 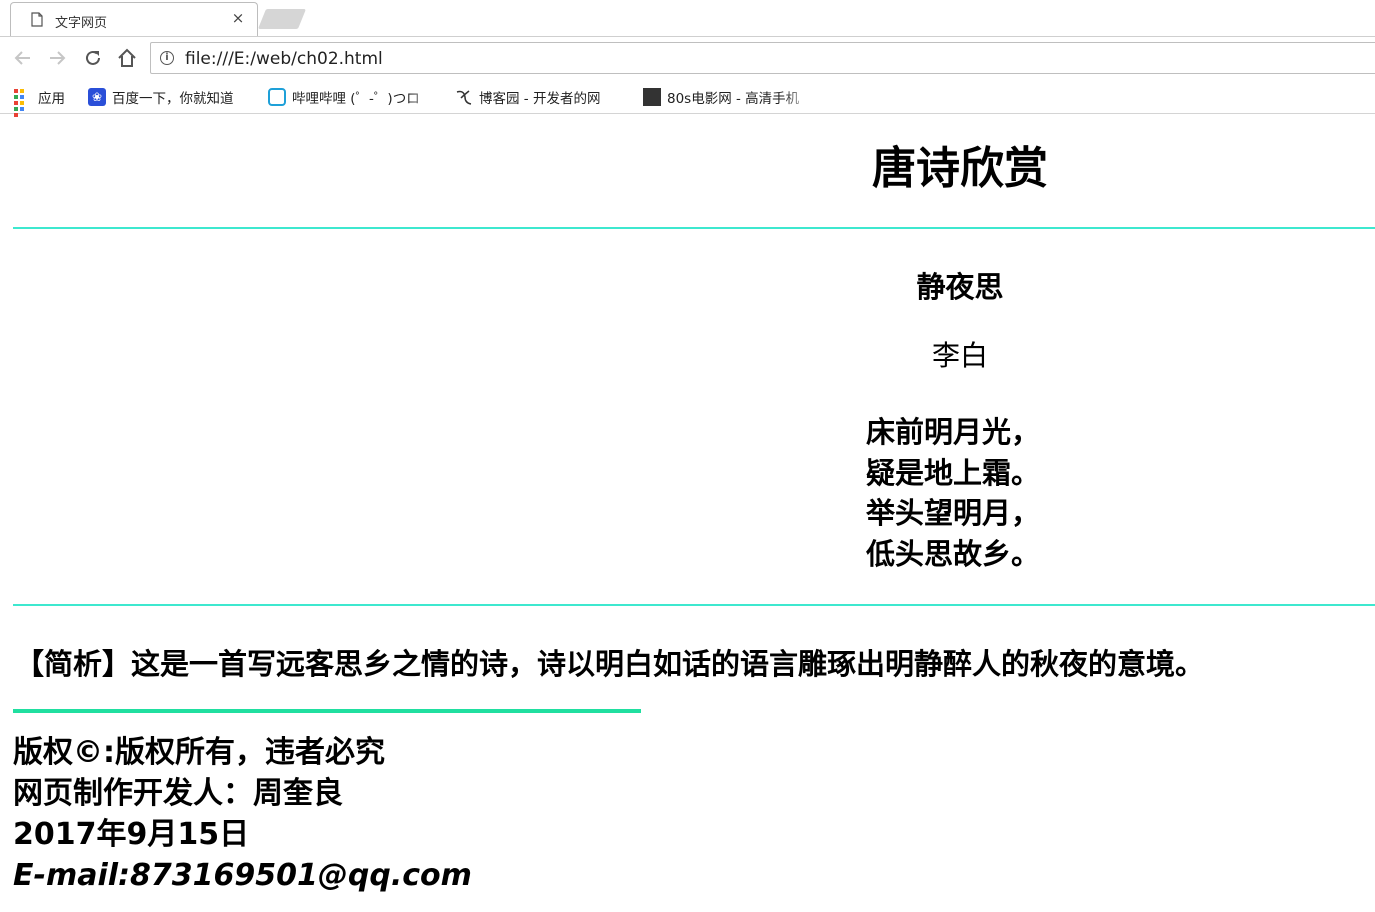 I want to click on forward-arrow-icon, so click(x=57, y=58).